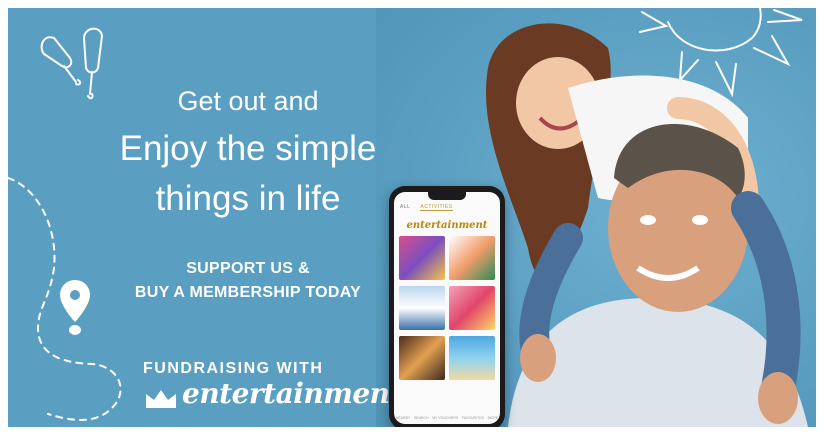 Image resolution: width=824 pixels, height=435 pixels. What do you see at coordinates (248, 198) in the screenshot?
I see `headline-line-3: things in life` at bounding box center [248, 198].